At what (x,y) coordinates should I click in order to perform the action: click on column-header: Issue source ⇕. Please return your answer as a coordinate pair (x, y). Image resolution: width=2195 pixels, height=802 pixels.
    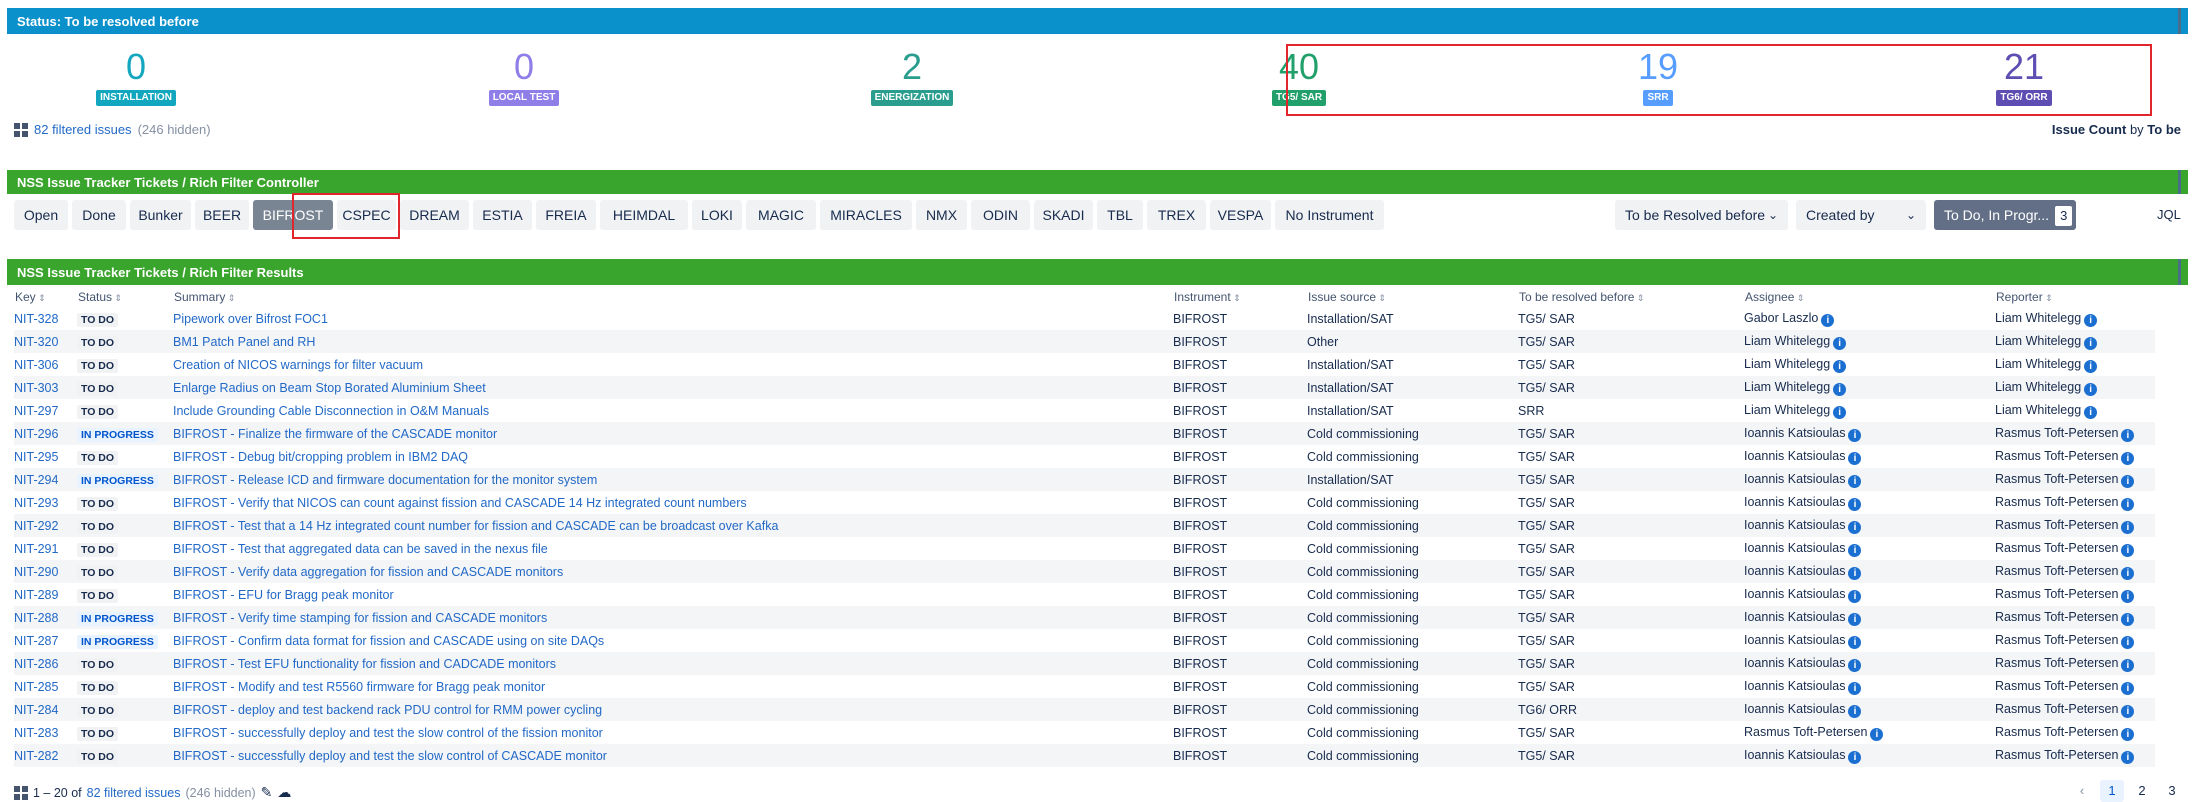
    Looking at the image, I should click on (1412, 297).